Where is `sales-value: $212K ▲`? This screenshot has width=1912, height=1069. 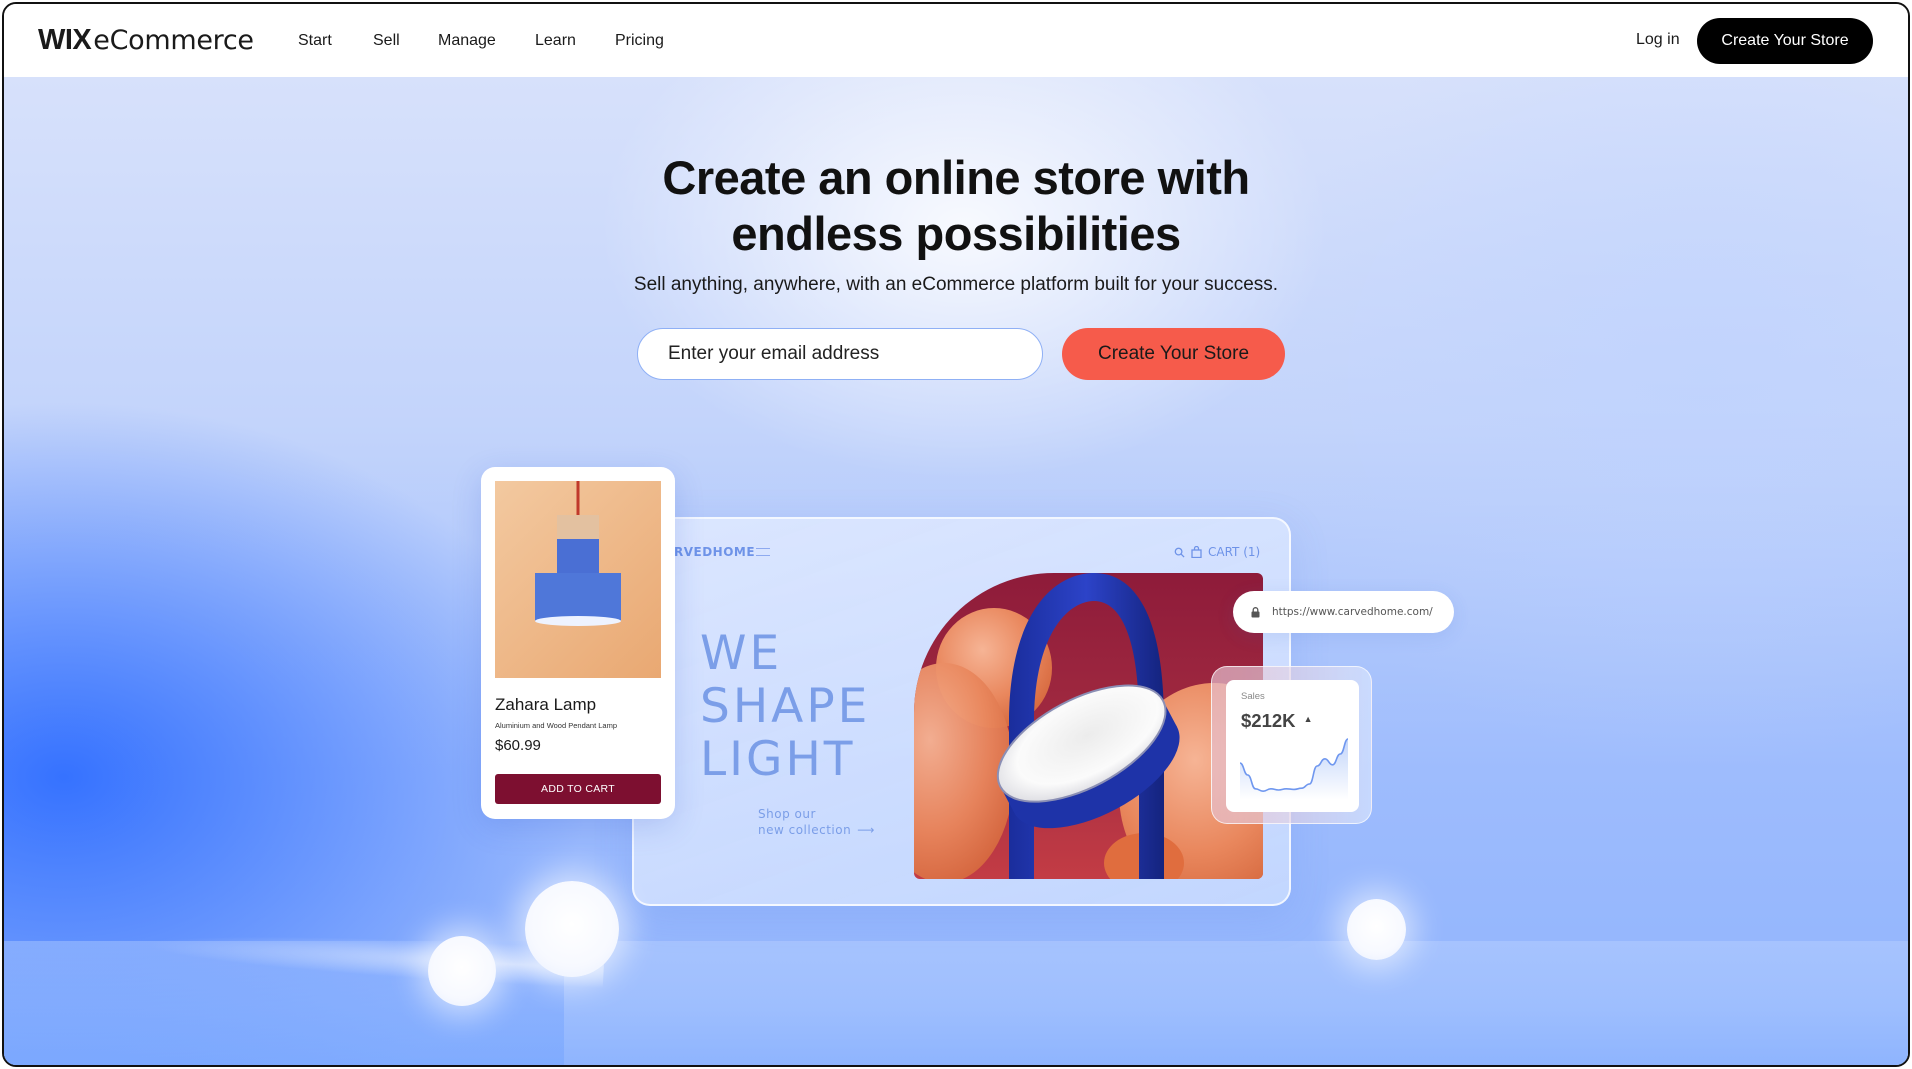 sales-value: $212K ▲ is located at coordinates (1277, 721).